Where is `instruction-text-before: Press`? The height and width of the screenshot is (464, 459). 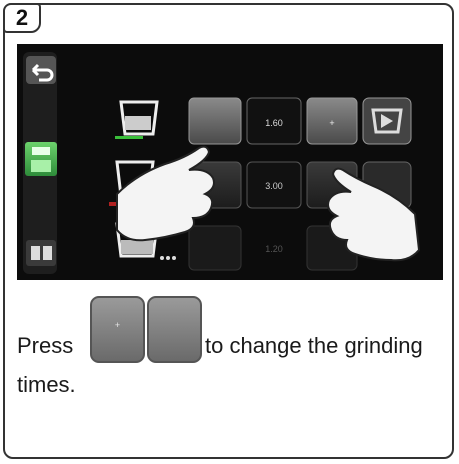
instruction-text-before: Press is located at coordinates (45, 345).